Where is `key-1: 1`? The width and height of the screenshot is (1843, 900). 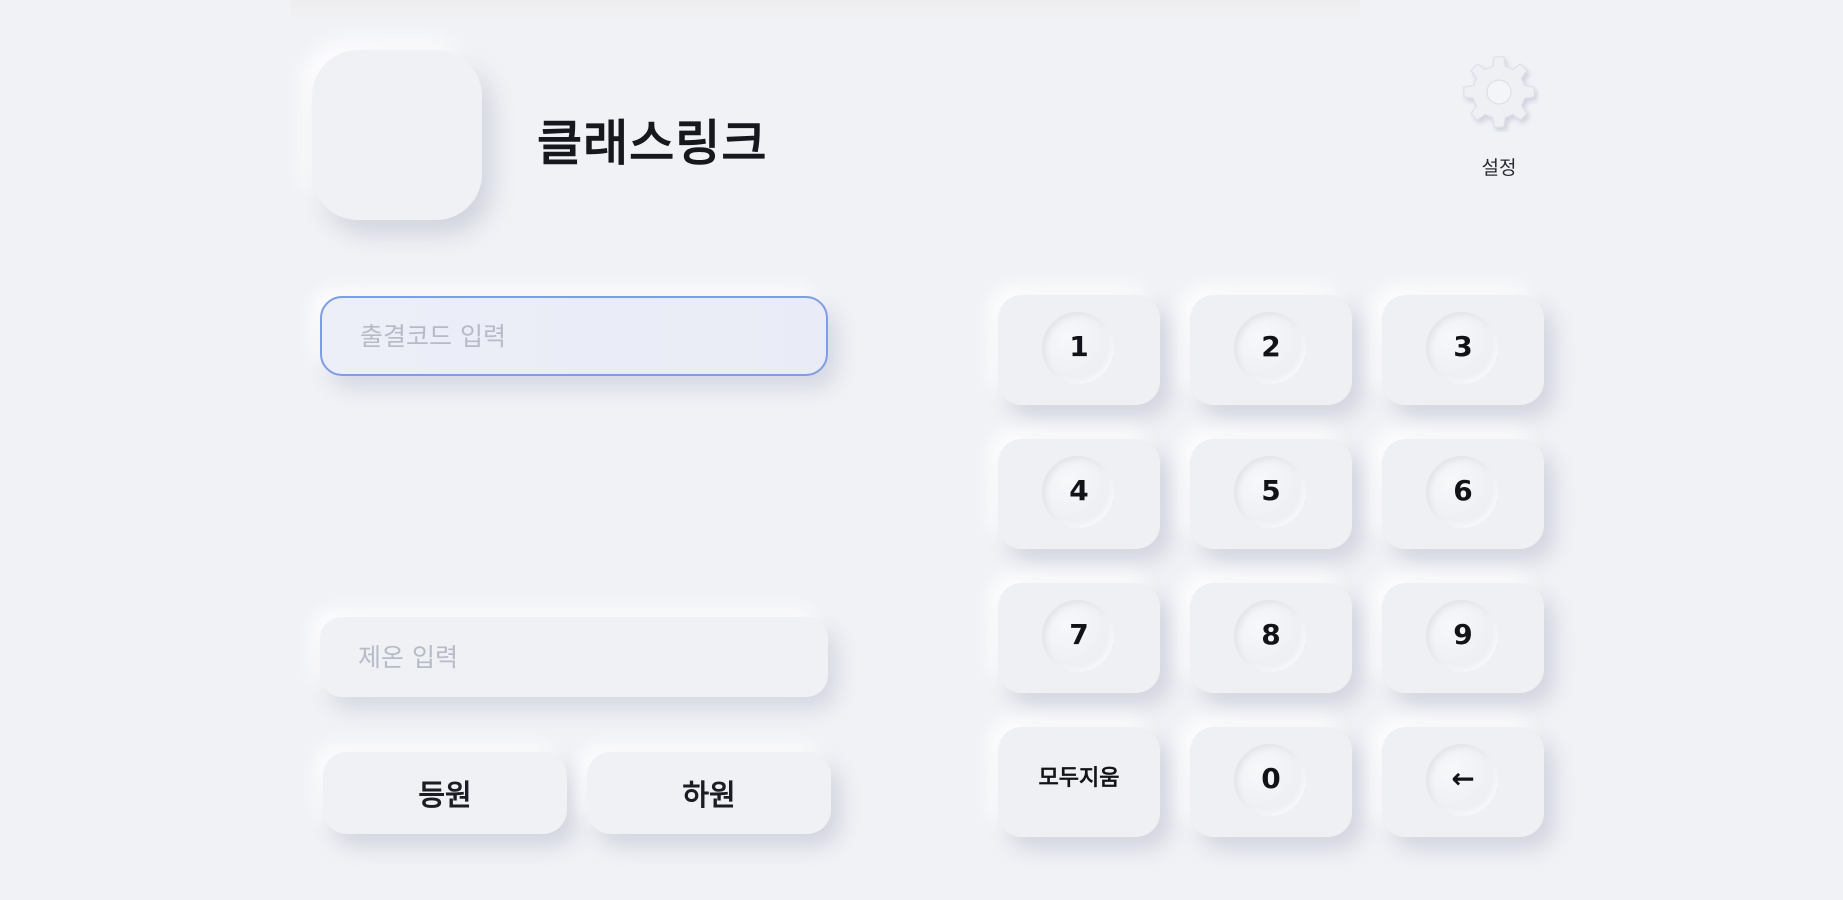
key-1: 1 is located at coordinates (1079, 350).